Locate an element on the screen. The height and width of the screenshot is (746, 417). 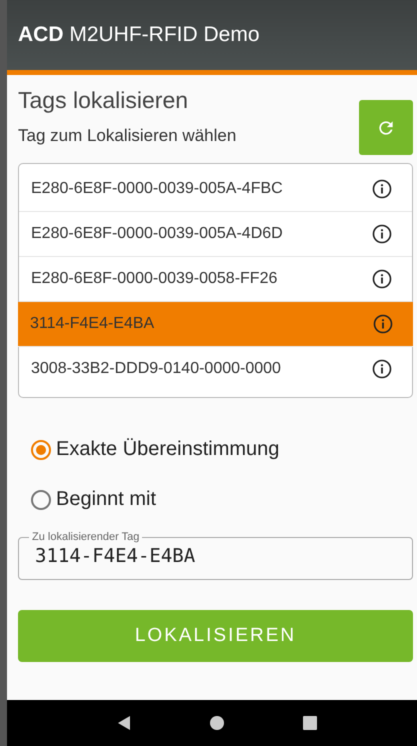
tag-id: E280-6E8F-0000-0039-005A-4FBC is located at coordinates (157, 189).